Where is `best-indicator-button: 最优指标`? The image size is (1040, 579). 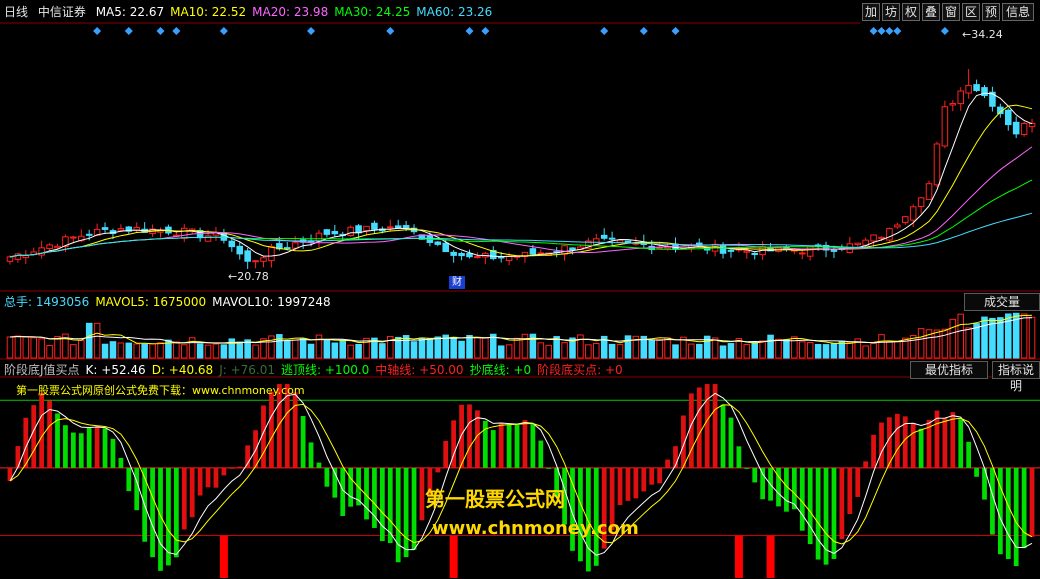 best-indicator-button: 最优指标 is located at coordinates (949, 370).